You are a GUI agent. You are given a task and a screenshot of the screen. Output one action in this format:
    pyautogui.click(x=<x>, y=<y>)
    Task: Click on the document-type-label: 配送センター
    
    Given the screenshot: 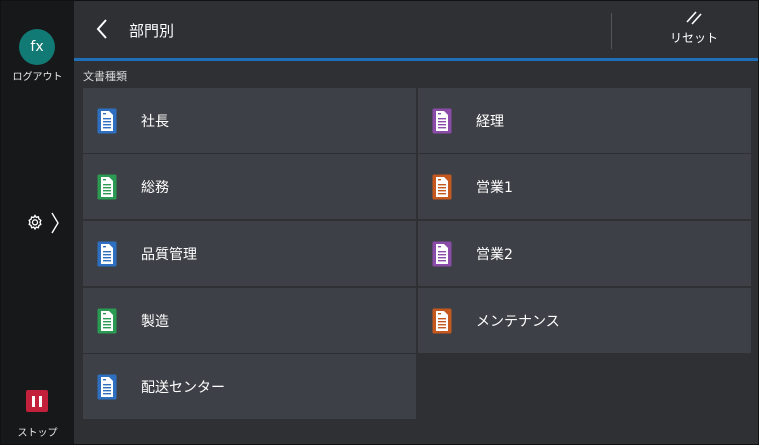 What is the action you would take?
    pyautogui.click(x=183, y=387)
    